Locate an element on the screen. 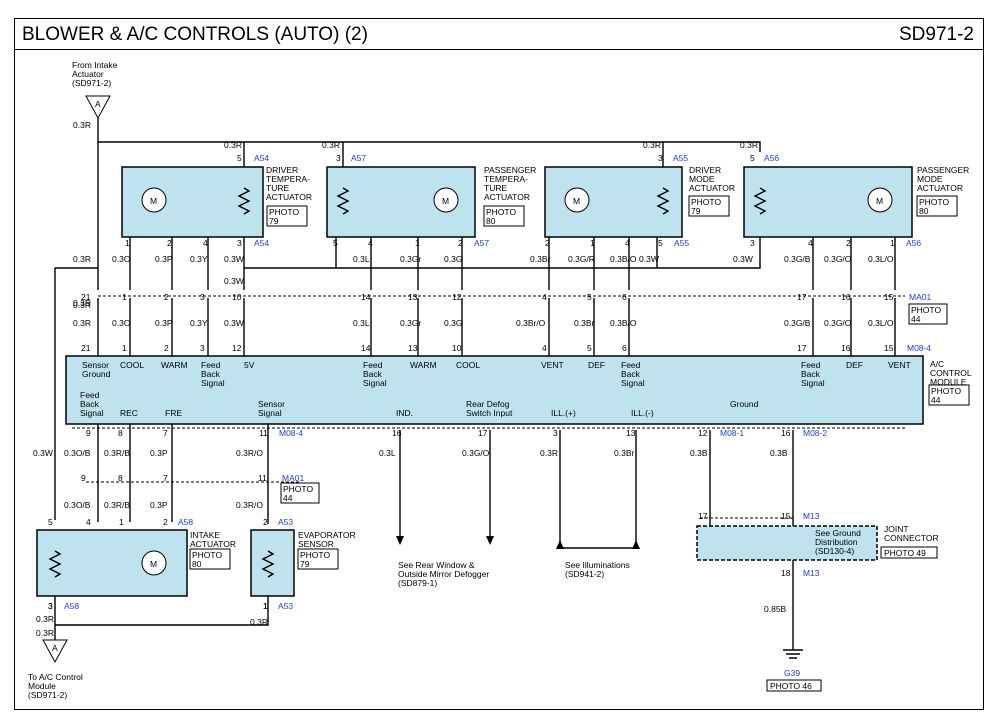  photo-label: PHOTO 46 is located at coordinates (791, 686).